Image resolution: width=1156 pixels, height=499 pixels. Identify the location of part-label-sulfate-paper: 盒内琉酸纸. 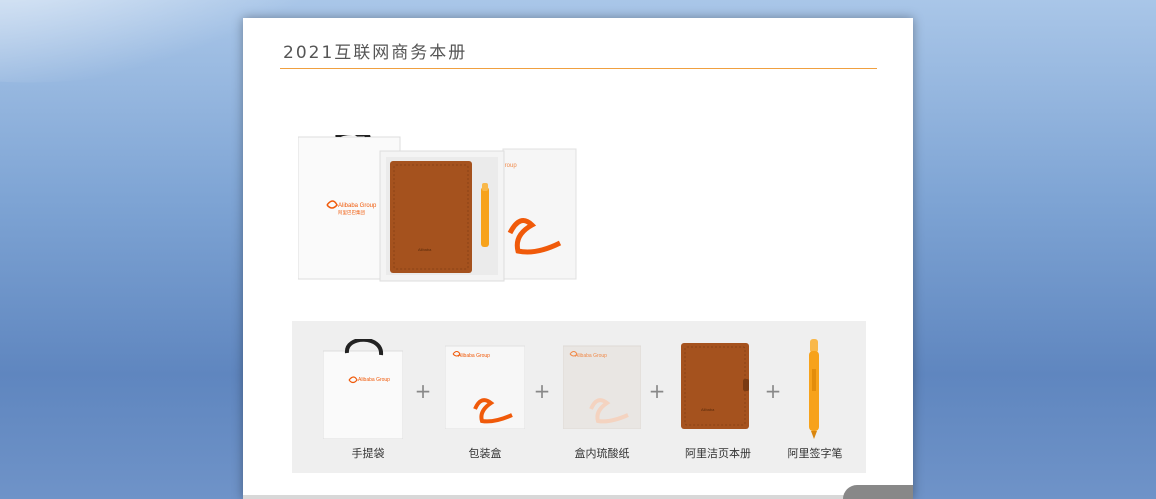
(602, 453).